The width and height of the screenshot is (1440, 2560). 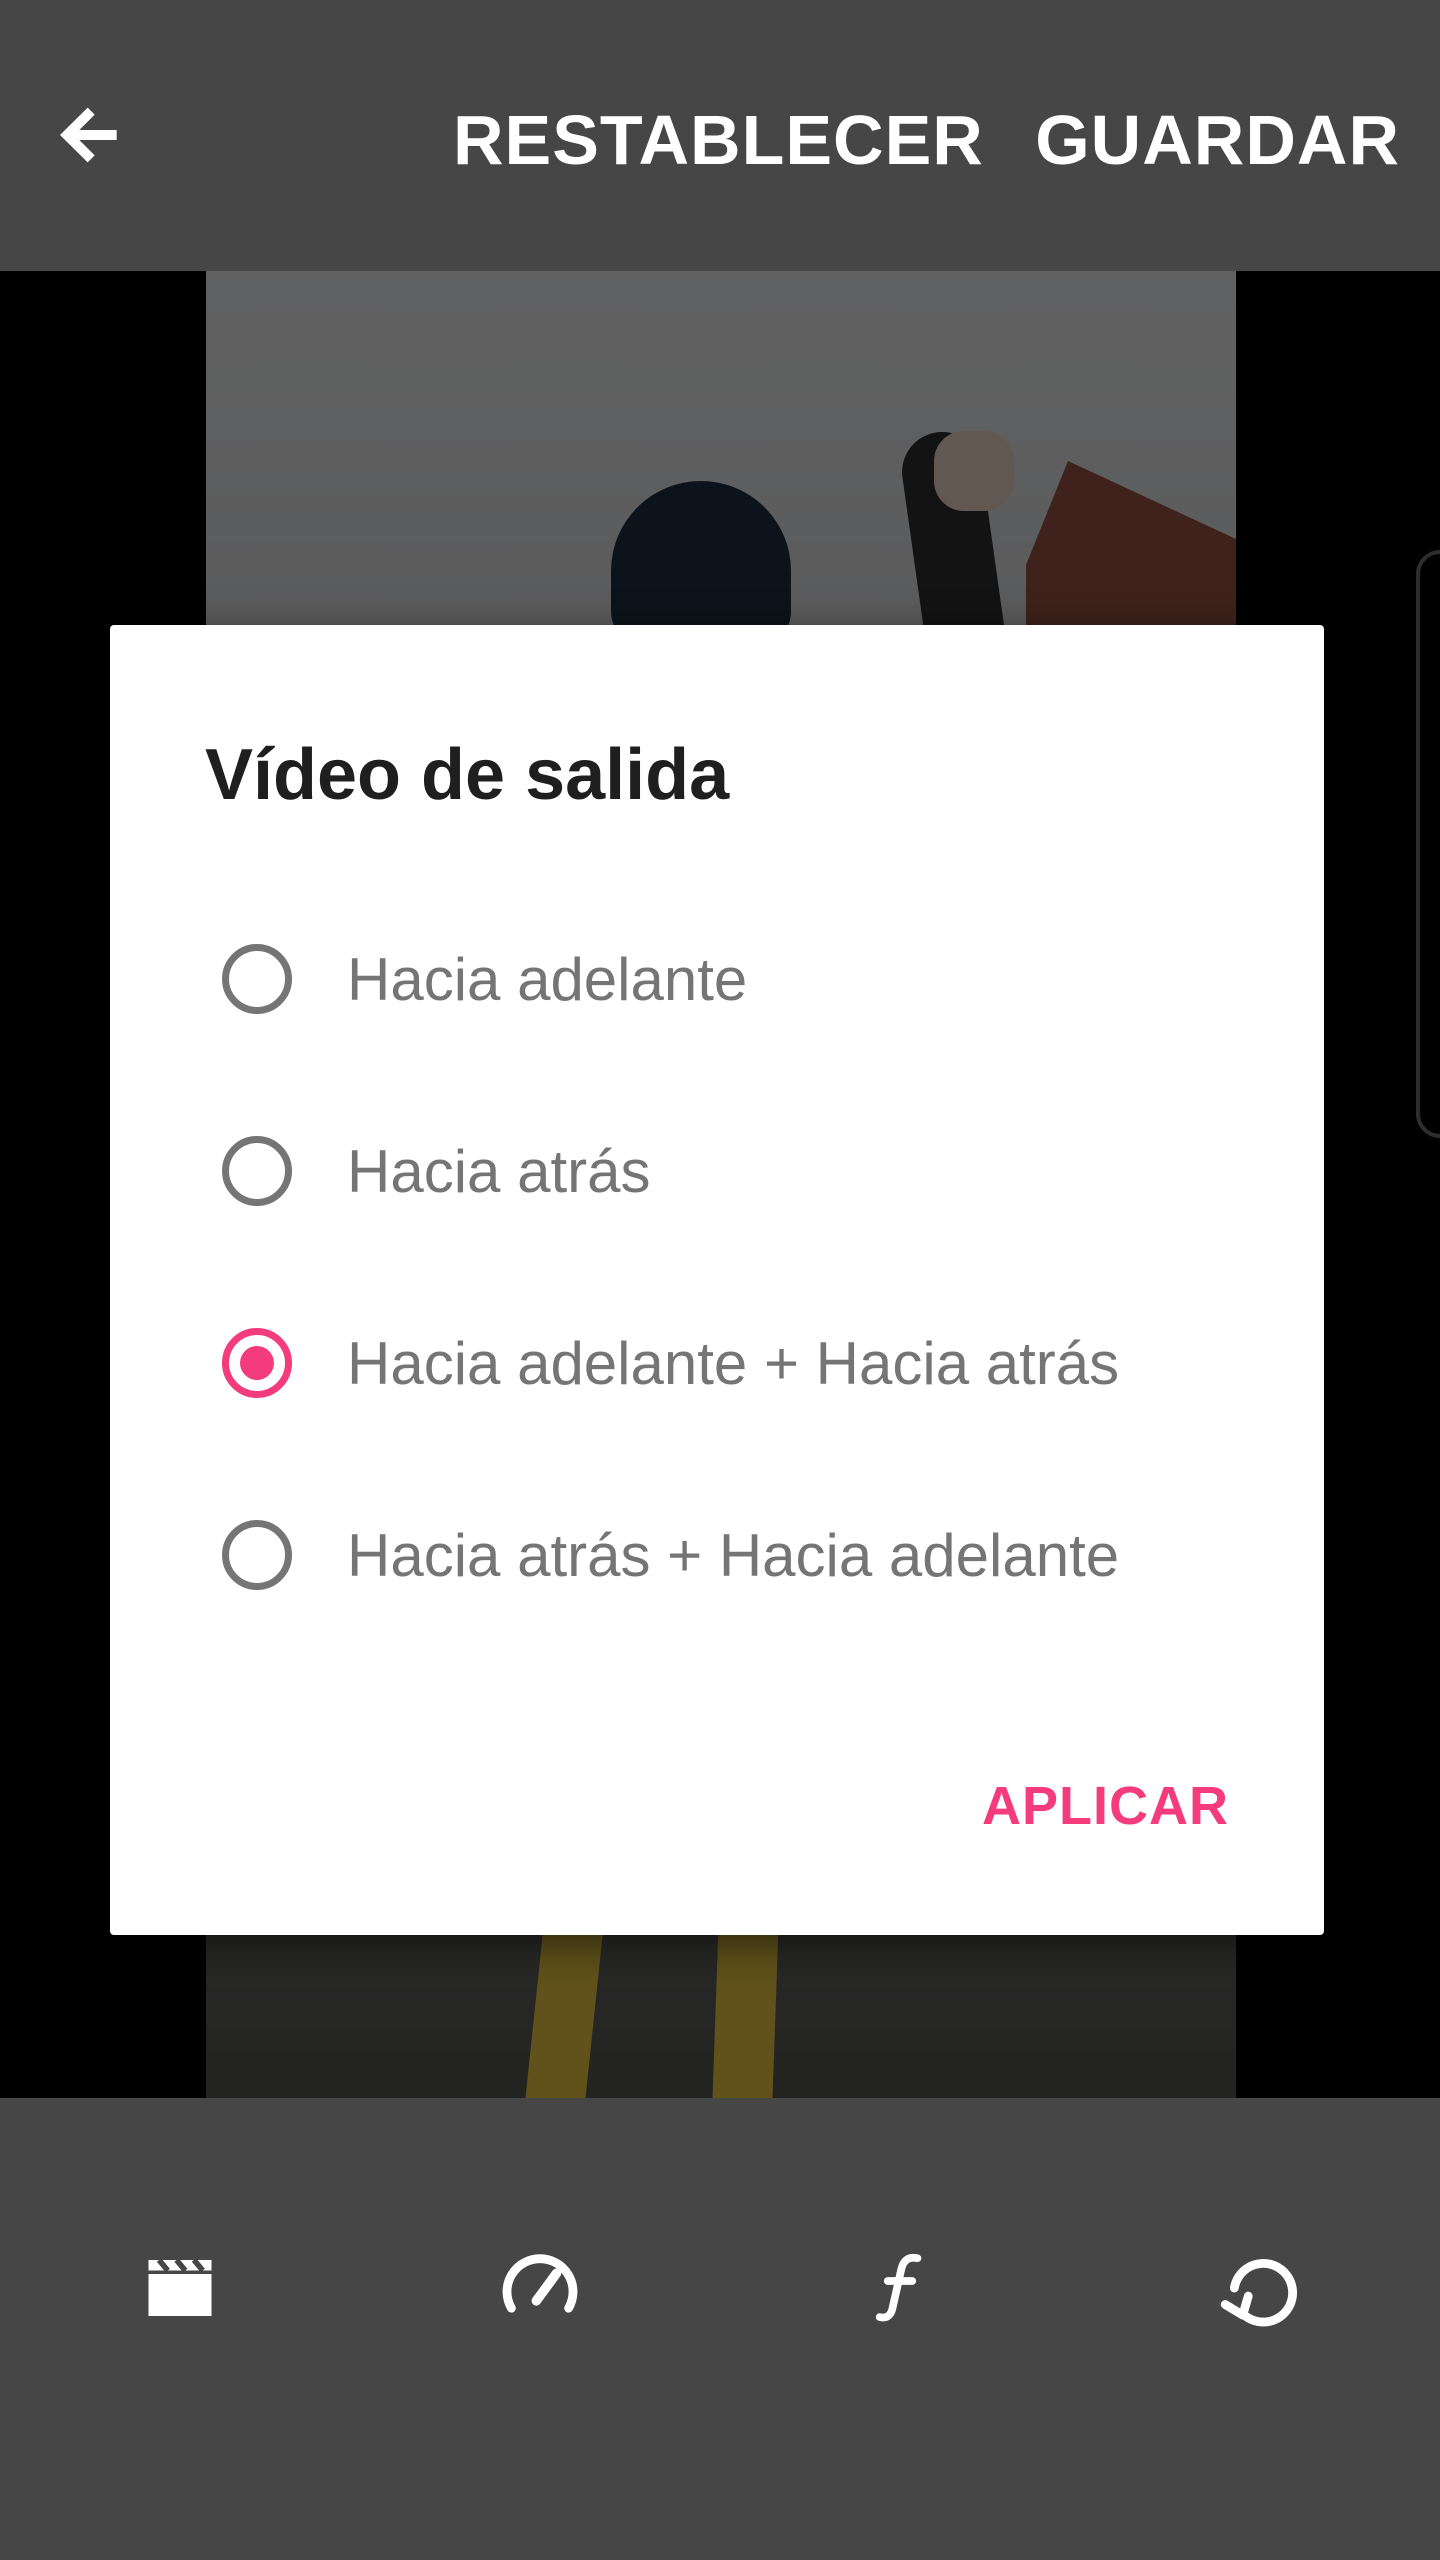 I want to click on top-app-bar: RESTABLECER GUARDAR, so click(x=720, y=135).